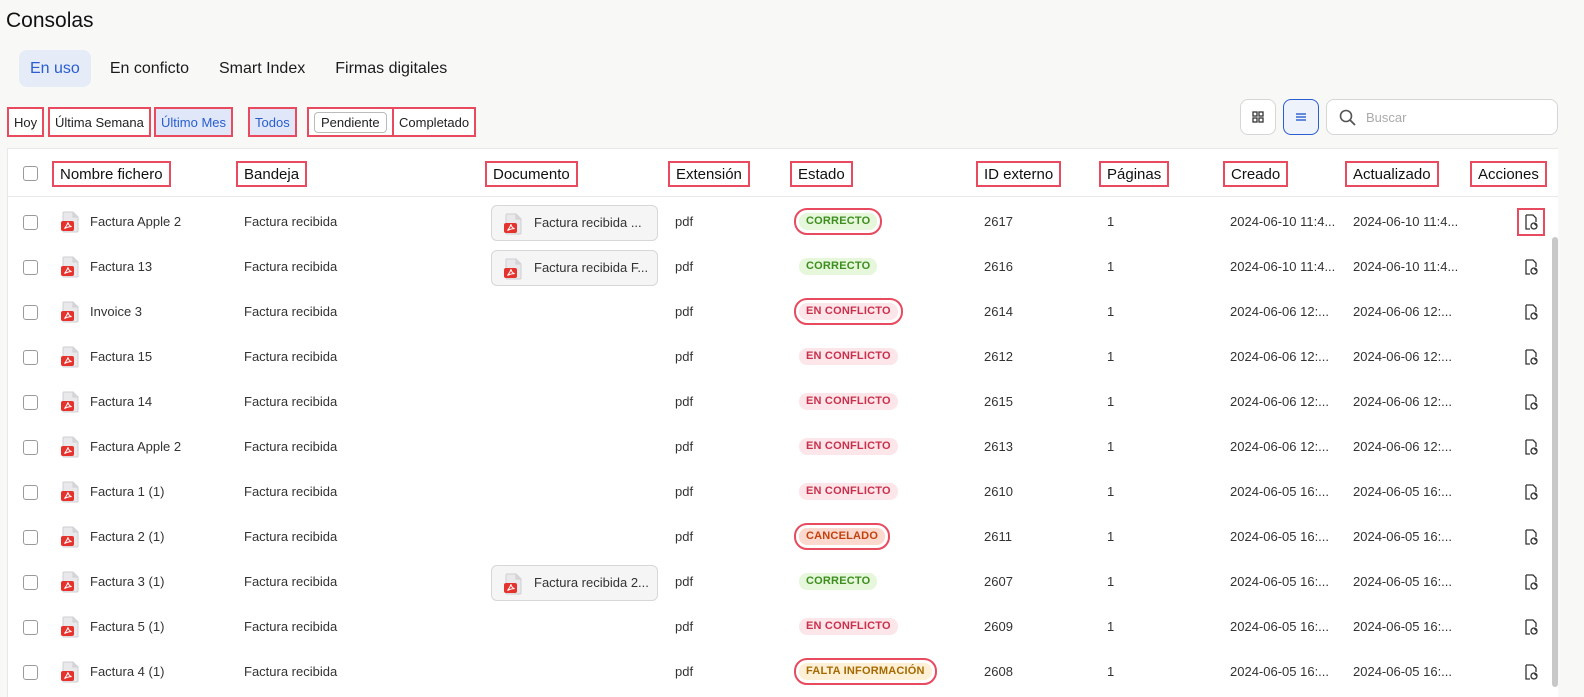 This screenshot has height=697, width=1584. I want to click on search-box, so click(1442, 117).